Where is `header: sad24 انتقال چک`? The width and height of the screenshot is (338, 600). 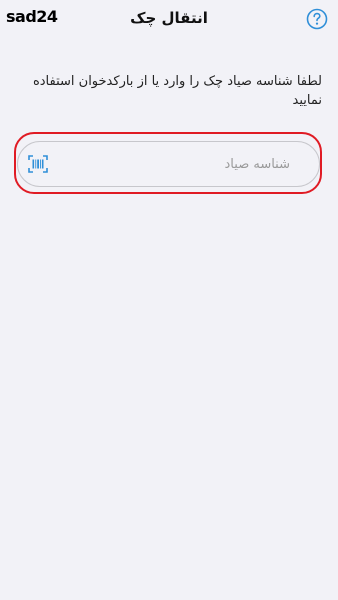
header: sad24 انتقال چک is located at coordinates (169, 20).